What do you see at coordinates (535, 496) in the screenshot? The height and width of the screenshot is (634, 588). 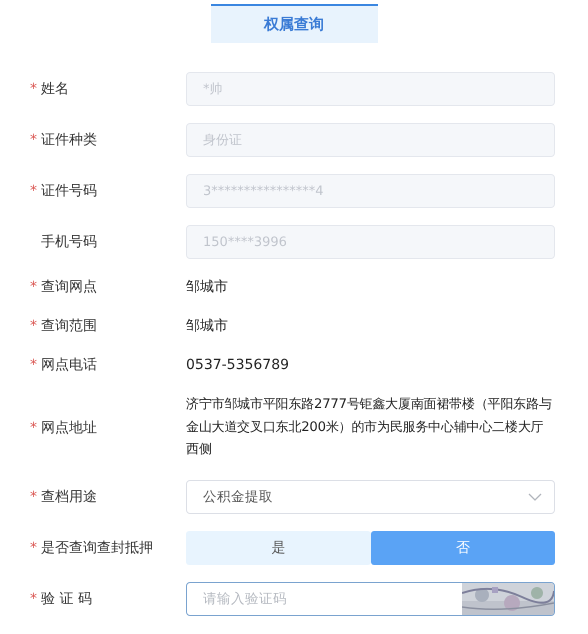 I see `chevron-down-icon` at bounding box center [535, 496].